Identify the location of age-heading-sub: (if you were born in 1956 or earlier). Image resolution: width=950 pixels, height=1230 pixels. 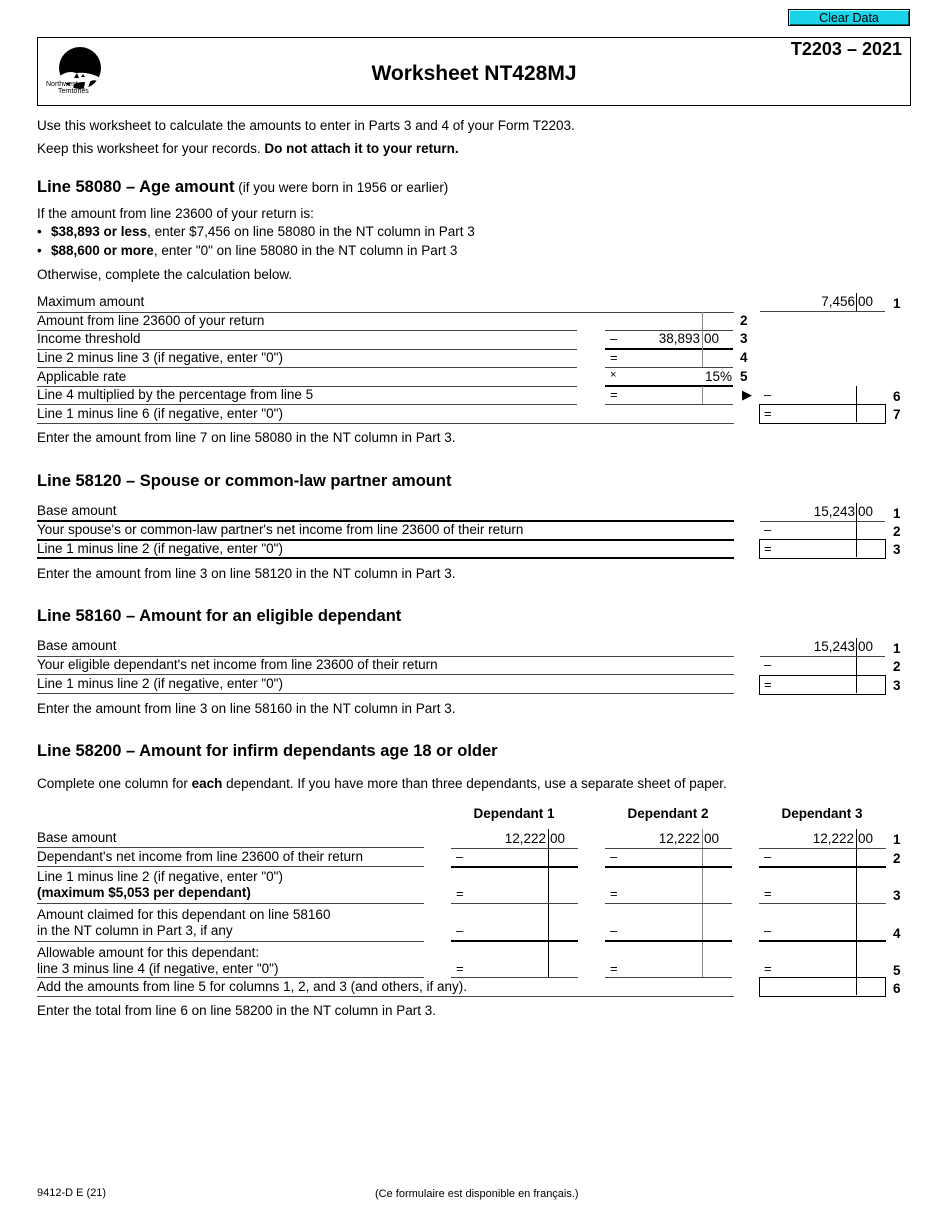
(341, 187).